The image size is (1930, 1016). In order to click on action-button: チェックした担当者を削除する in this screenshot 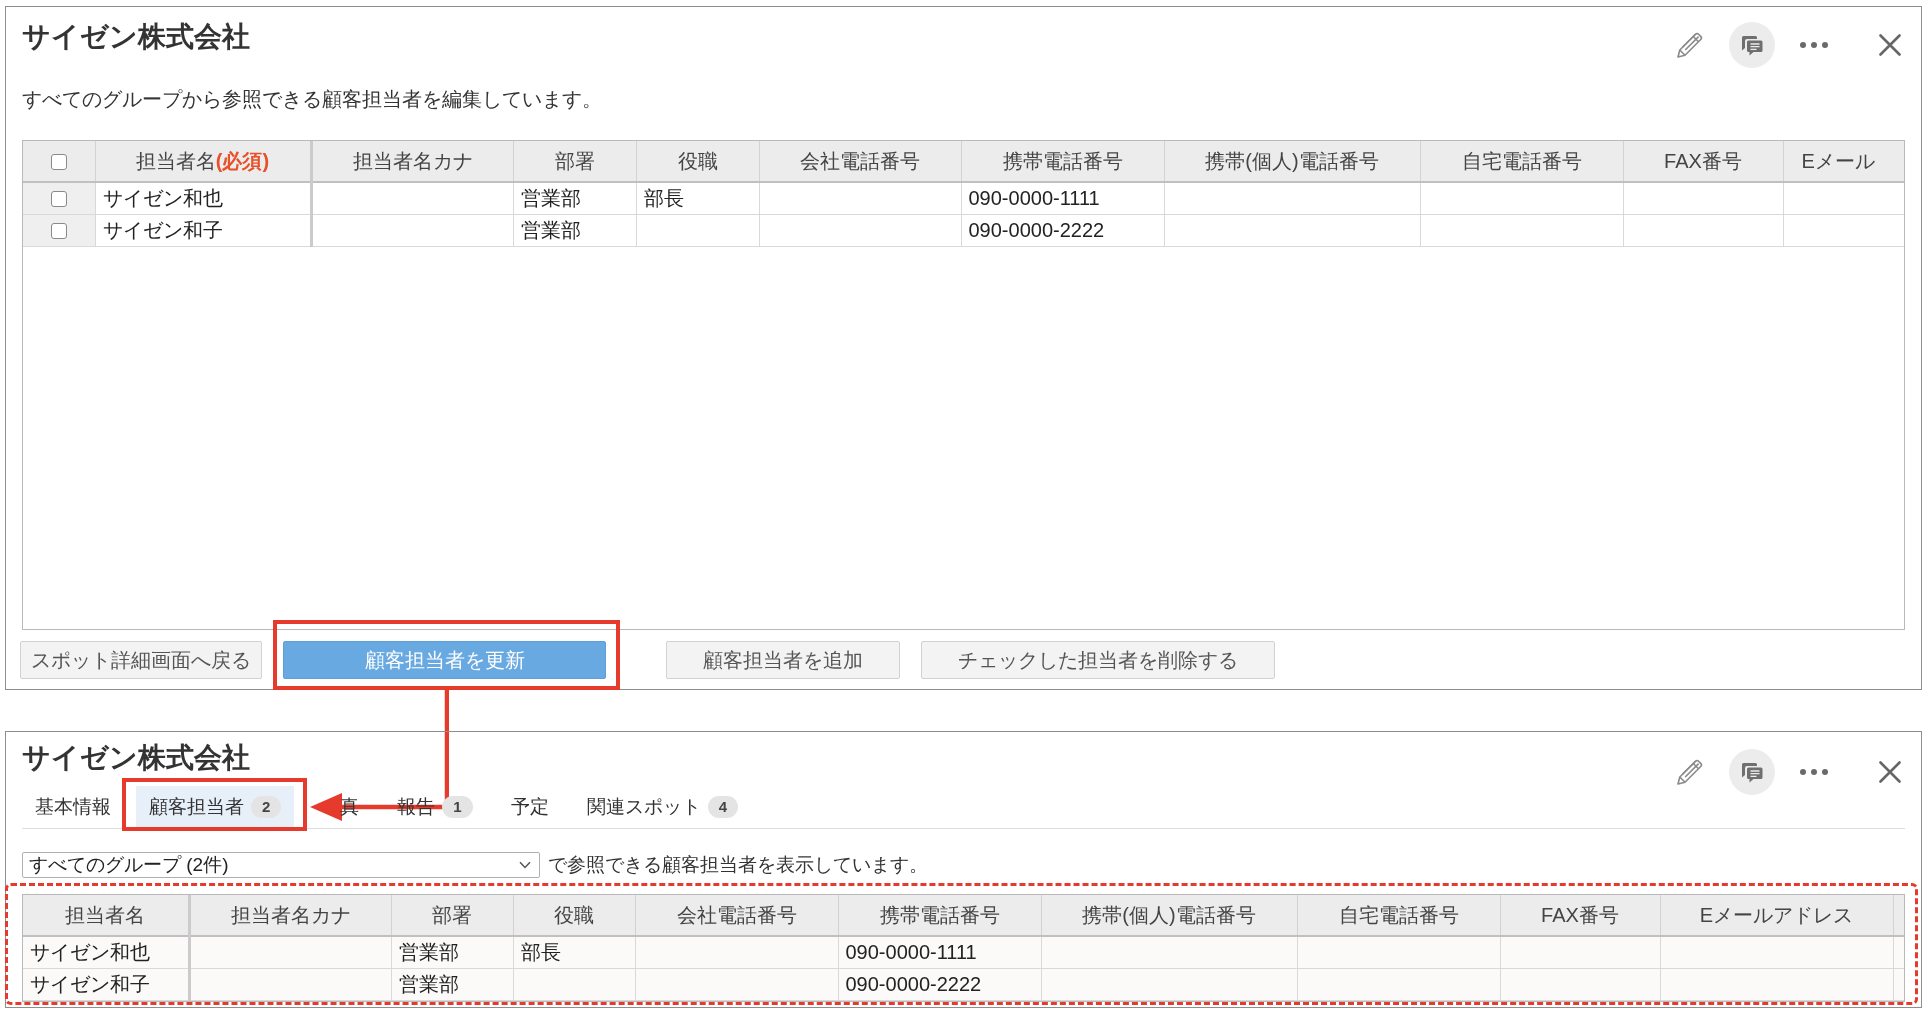, I will do `click(1098, 660)`.